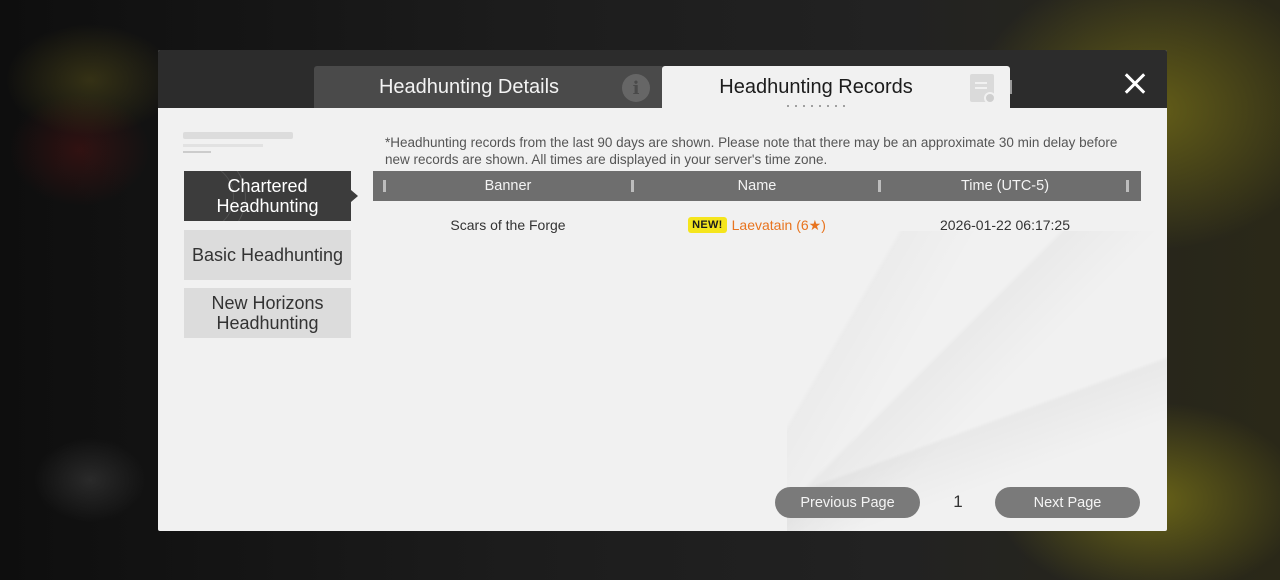 The height and width of the screenshot is (580, 1280). I want to click on operator-name: Laevatain (6★), so click(778, 224).